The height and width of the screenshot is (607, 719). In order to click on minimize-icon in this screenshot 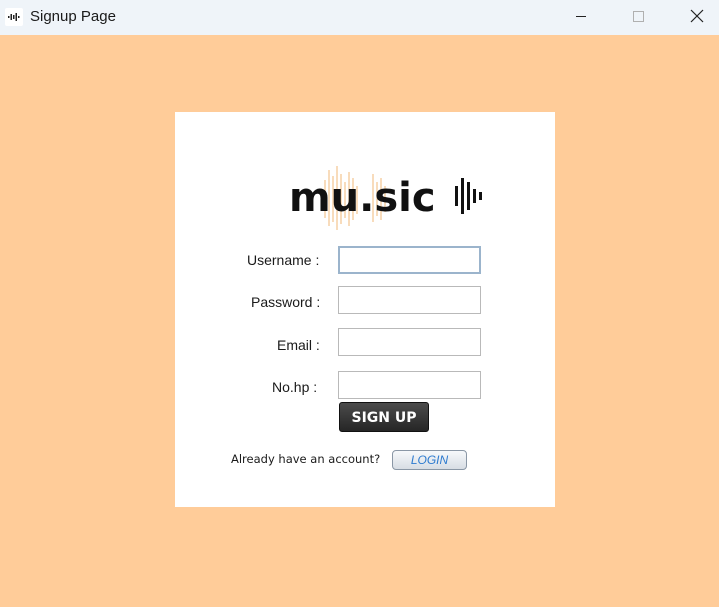, I will do `click(581, 16)`.